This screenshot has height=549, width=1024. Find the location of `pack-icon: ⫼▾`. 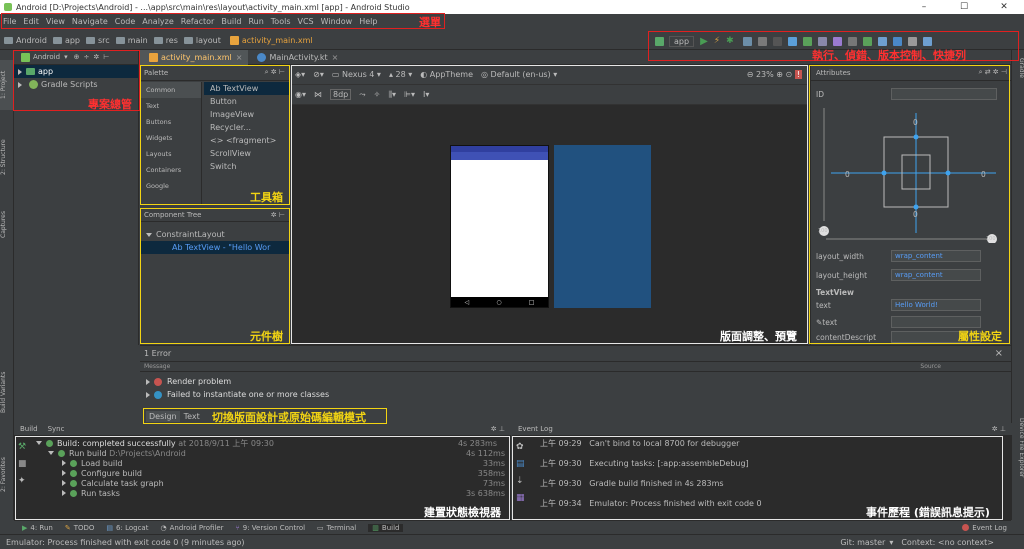

pack-icon: ⫼▾ is located at coordinates (392, 95).